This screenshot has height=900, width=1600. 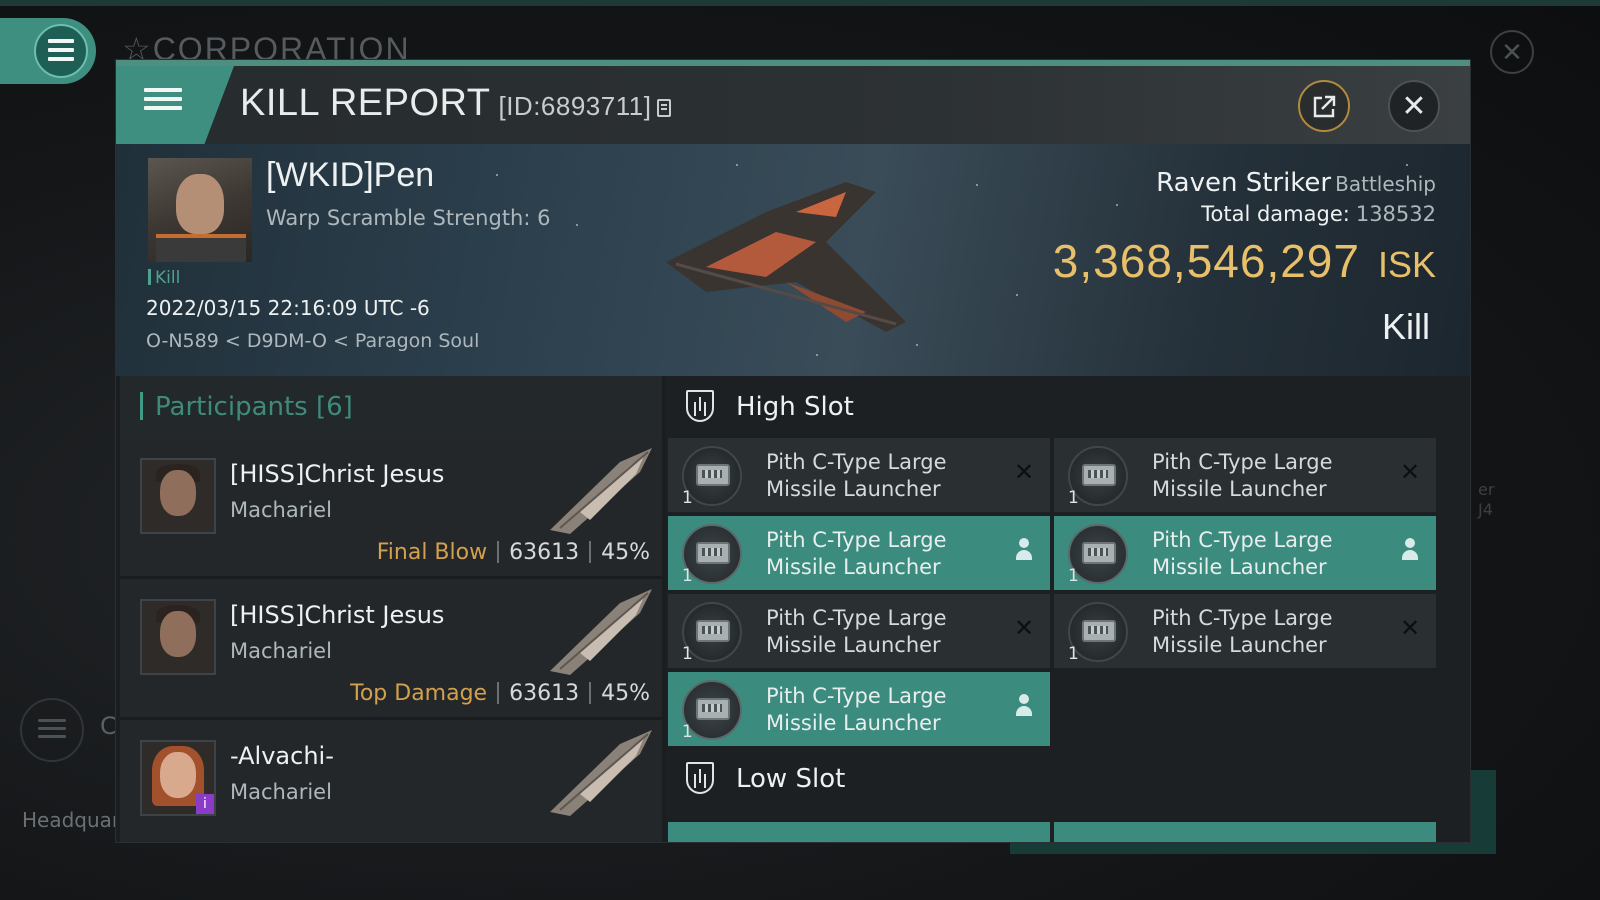 I want to click on background-right-text: er J4, so click(x=1486, y=499).